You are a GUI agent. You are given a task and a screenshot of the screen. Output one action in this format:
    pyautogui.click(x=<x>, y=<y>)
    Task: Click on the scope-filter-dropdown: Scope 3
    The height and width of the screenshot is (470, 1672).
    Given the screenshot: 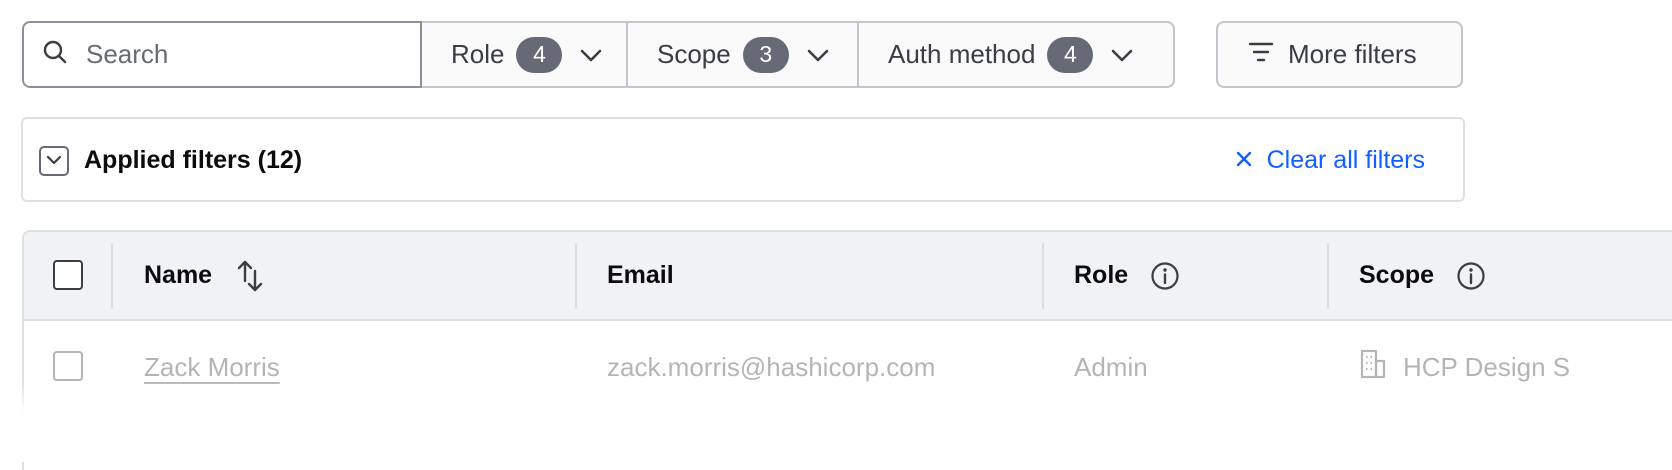 What is the action you would take?
    pyautogui.click(x=743, y=54)
    